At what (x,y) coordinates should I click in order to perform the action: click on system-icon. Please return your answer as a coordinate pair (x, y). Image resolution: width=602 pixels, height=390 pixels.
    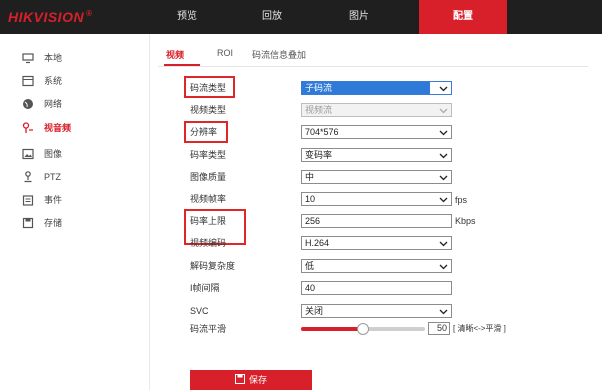
    Looking at the image, I should click on (28, 81).